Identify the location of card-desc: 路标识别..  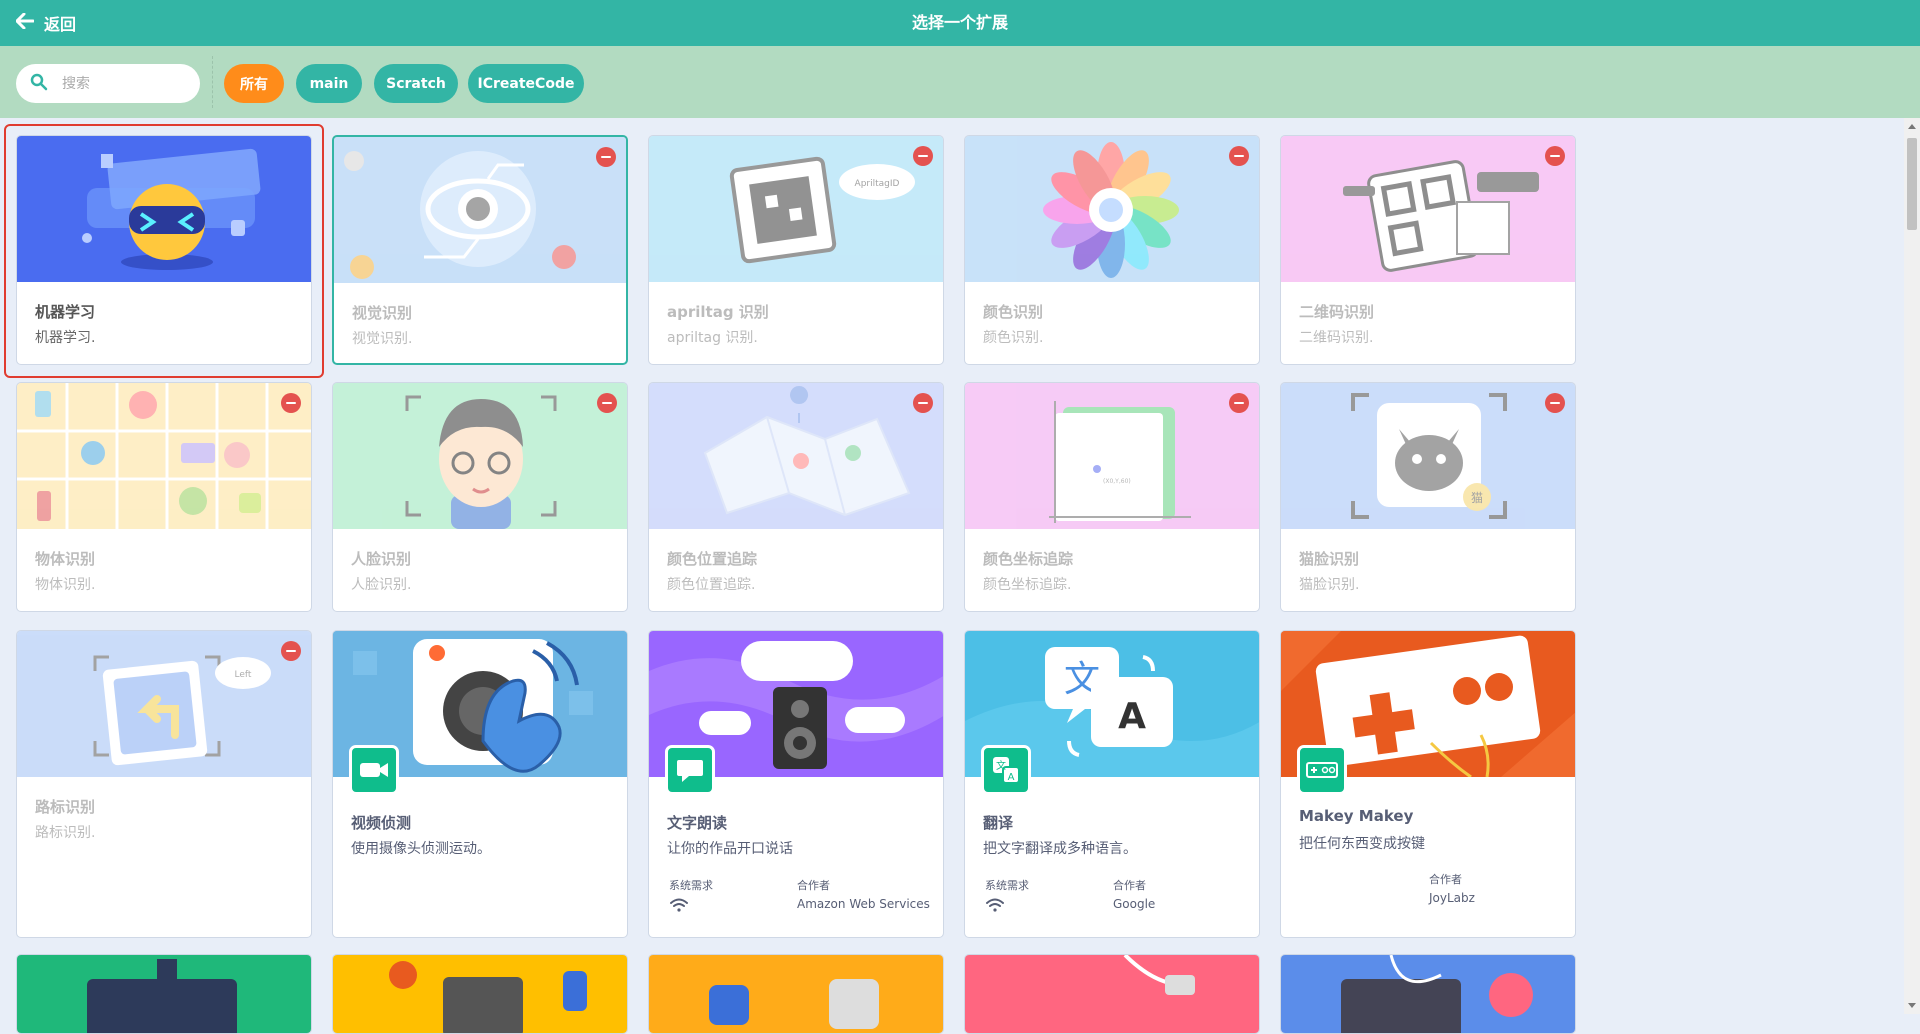
(65, 833).